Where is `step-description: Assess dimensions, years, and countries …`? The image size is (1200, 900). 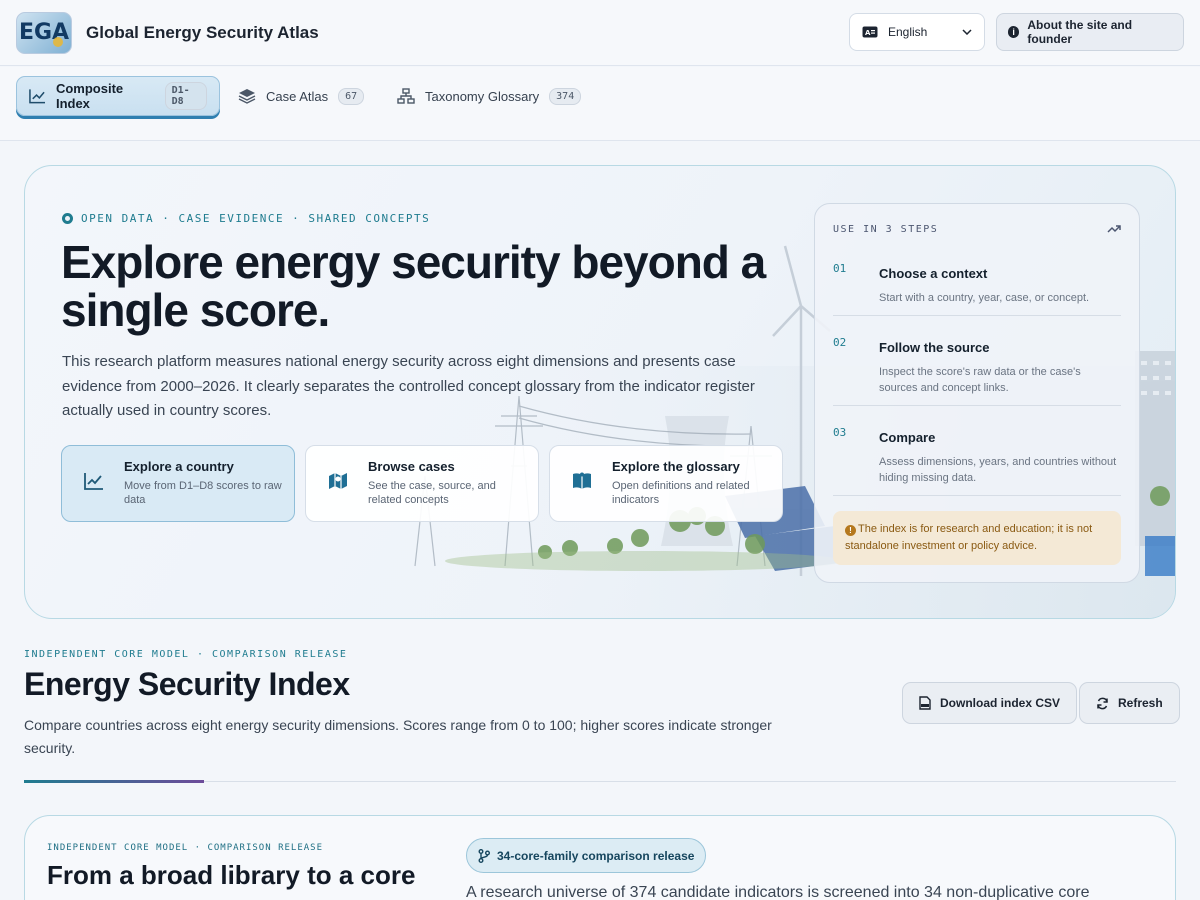
step-description: Assess dimensions, years, and countries … is located at coordinates (998, 470).